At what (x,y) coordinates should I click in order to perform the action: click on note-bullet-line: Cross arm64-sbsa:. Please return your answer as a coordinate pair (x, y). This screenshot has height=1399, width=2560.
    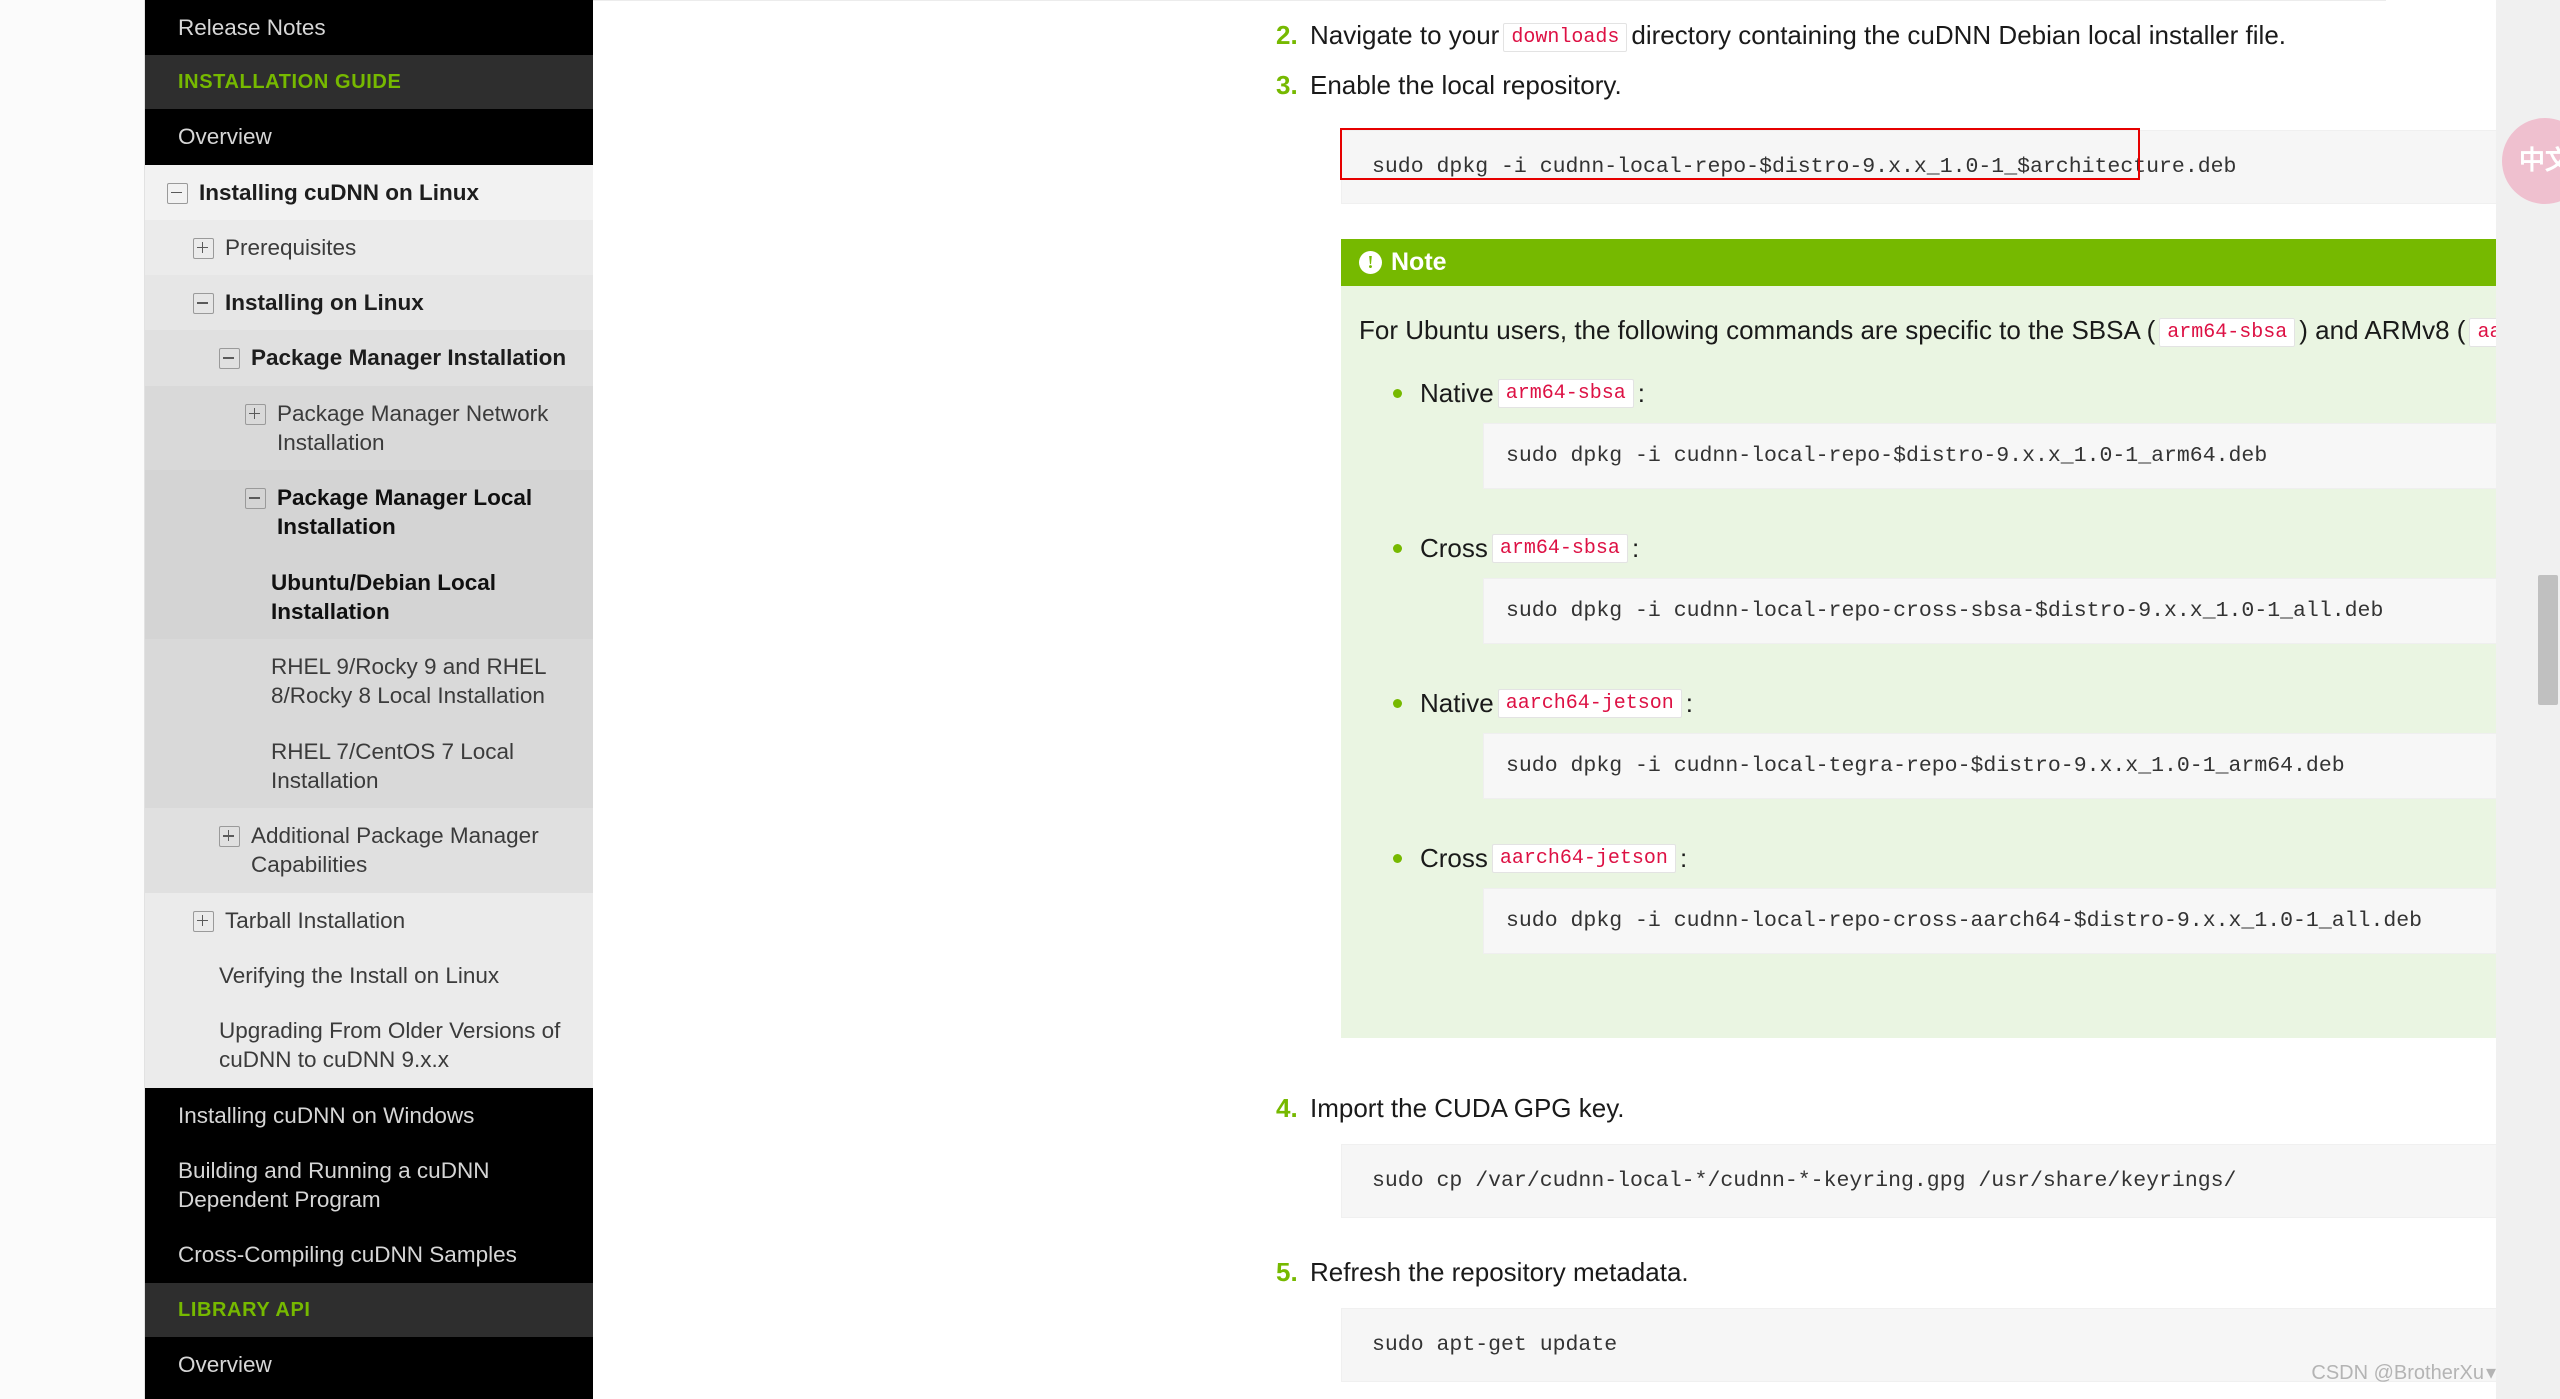
    Looking at the image, I should click on (1976, 548).